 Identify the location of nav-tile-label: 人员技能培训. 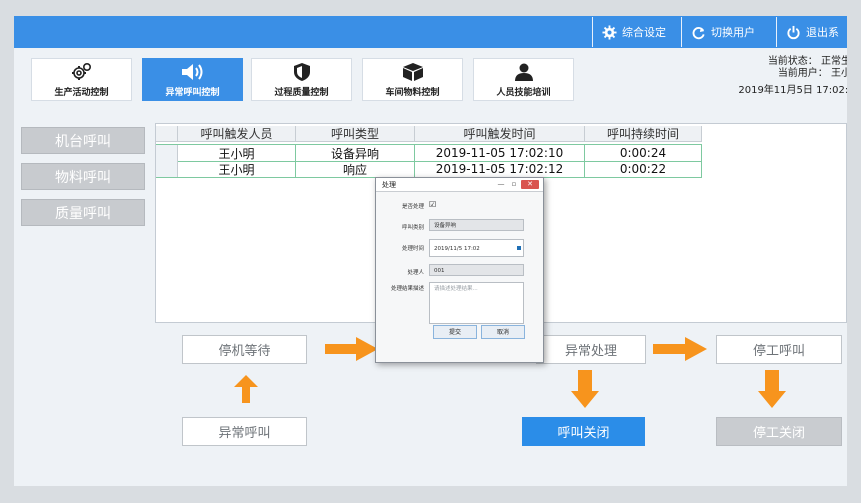
(523, 92).